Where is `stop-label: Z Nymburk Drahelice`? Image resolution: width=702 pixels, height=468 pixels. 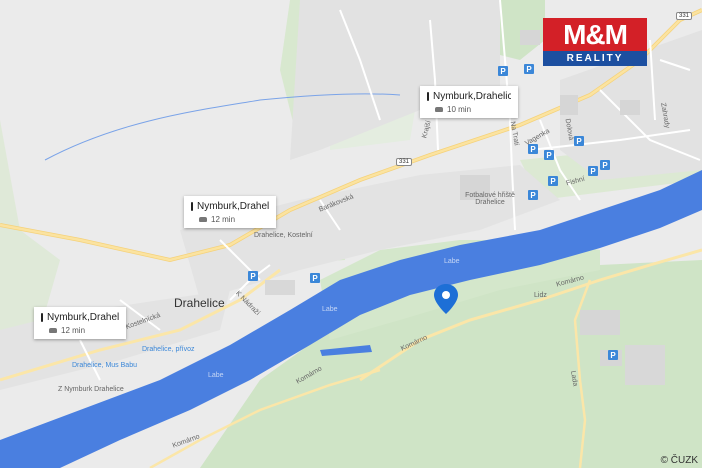 stop-label: Z Nymburk Drahelice is located at coordinates (91, 389).